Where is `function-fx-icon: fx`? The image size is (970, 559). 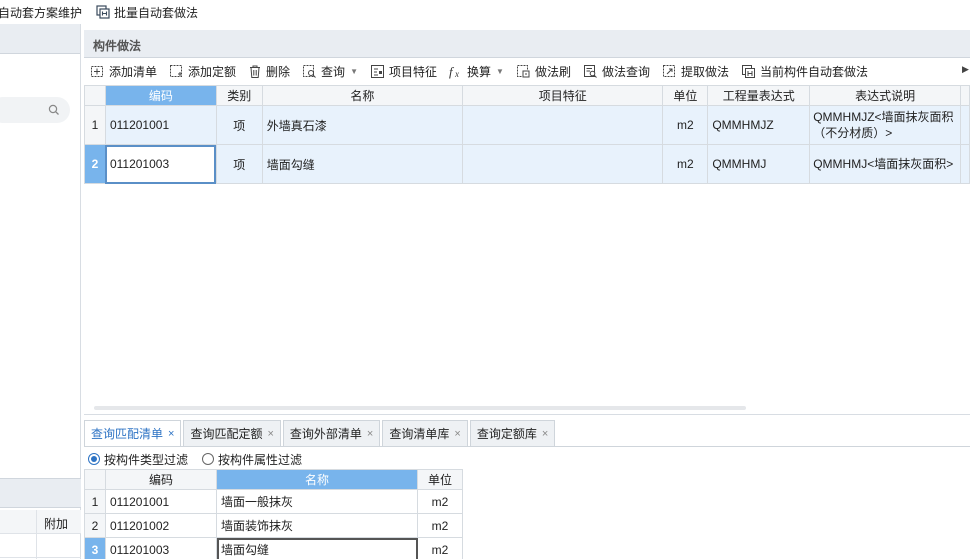
function-fx-icon: fx is located at coordinates (454, 71).